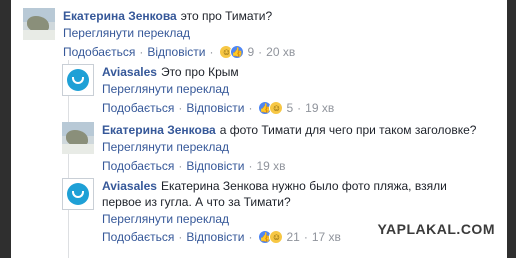 This screenshot has width=516, height=258. I want to click on comment-text: это про Тимати?, so click(226, 16).